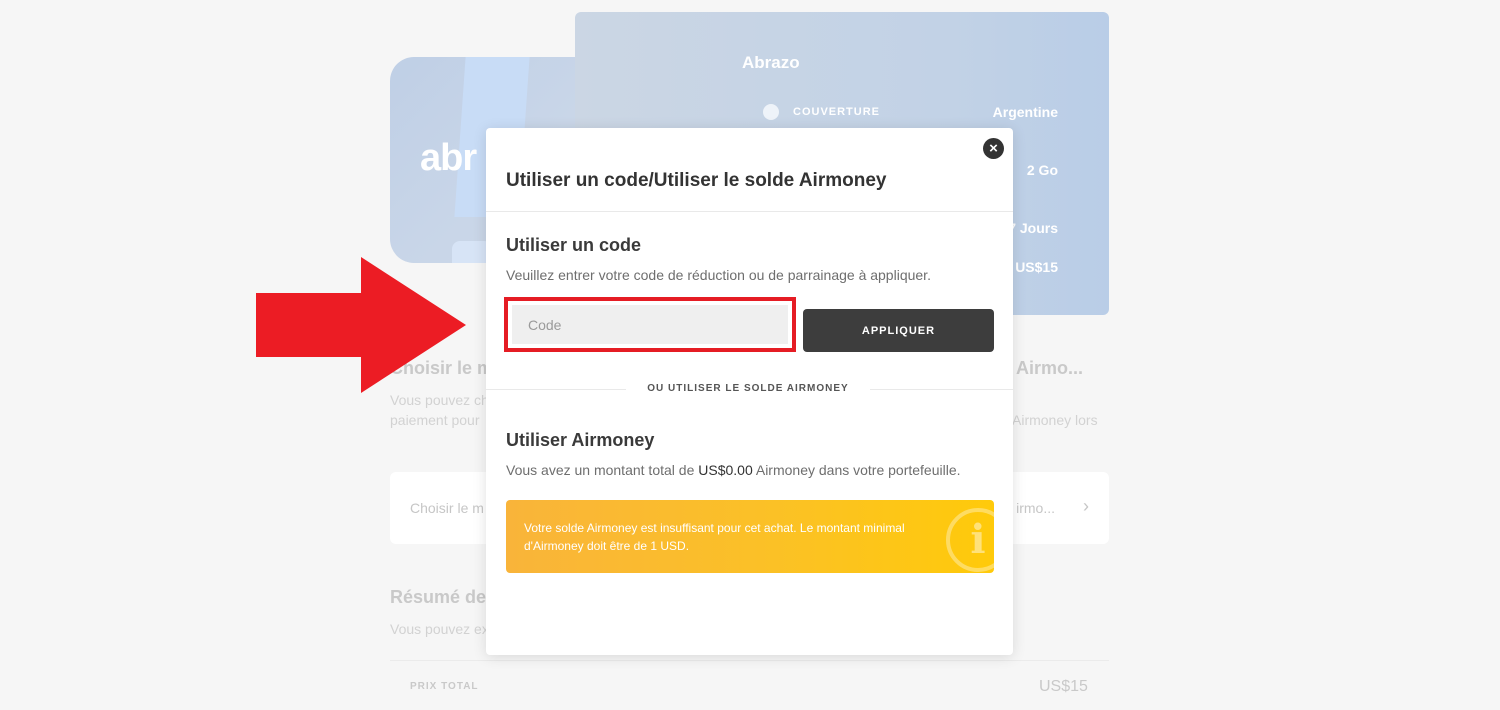 This screenshot has height=710, width=1500. What do you see at coordinates (748, 388) in the screenshot?
I see `or-use-airmoney-label: OU UTILISER LE SOLDE AIRMONEY` at bounding box center [748, 388].